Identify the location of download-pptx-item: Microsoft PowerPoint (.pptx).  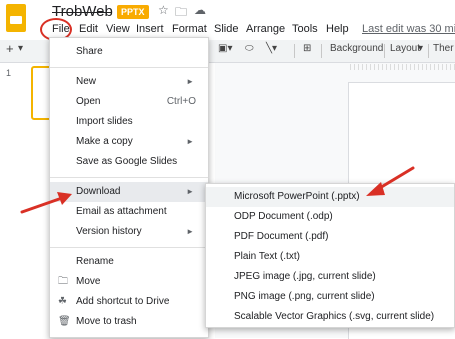
(330, 197).